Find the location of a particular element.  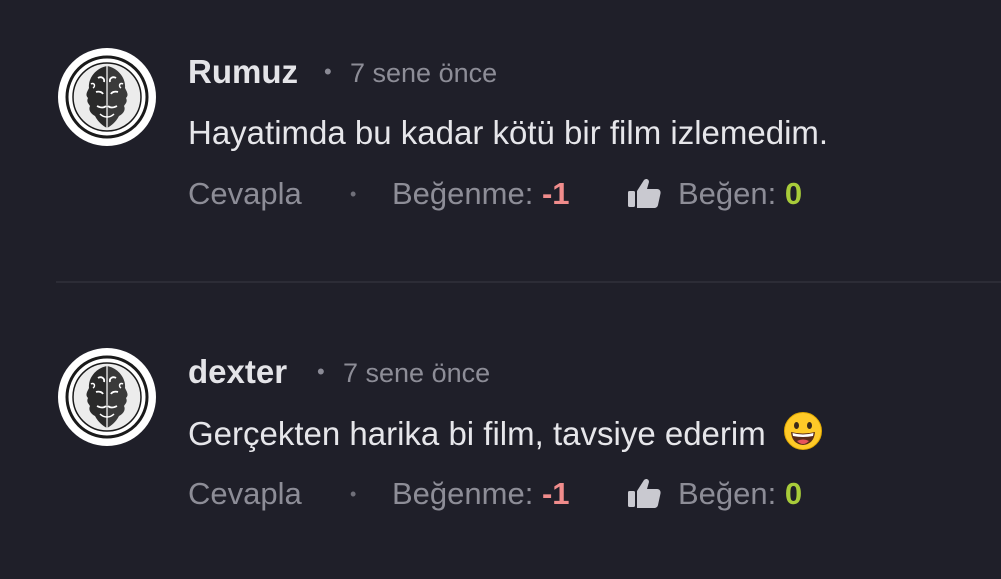

comment-author: dexter is located at coordinates (237, 372).